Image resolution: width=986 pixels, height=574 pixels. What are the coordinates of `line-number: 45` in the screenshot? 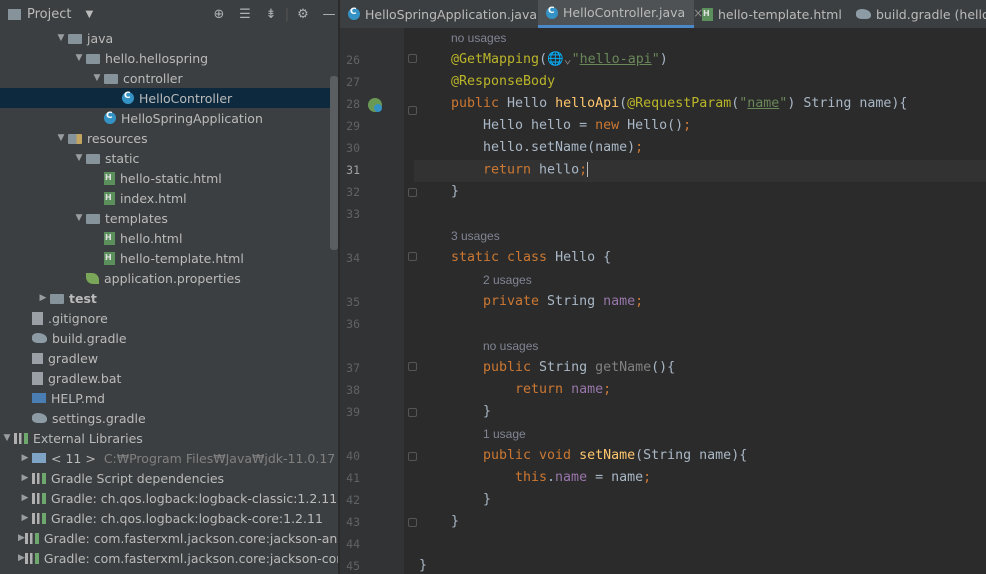 It's located at (353, 566).